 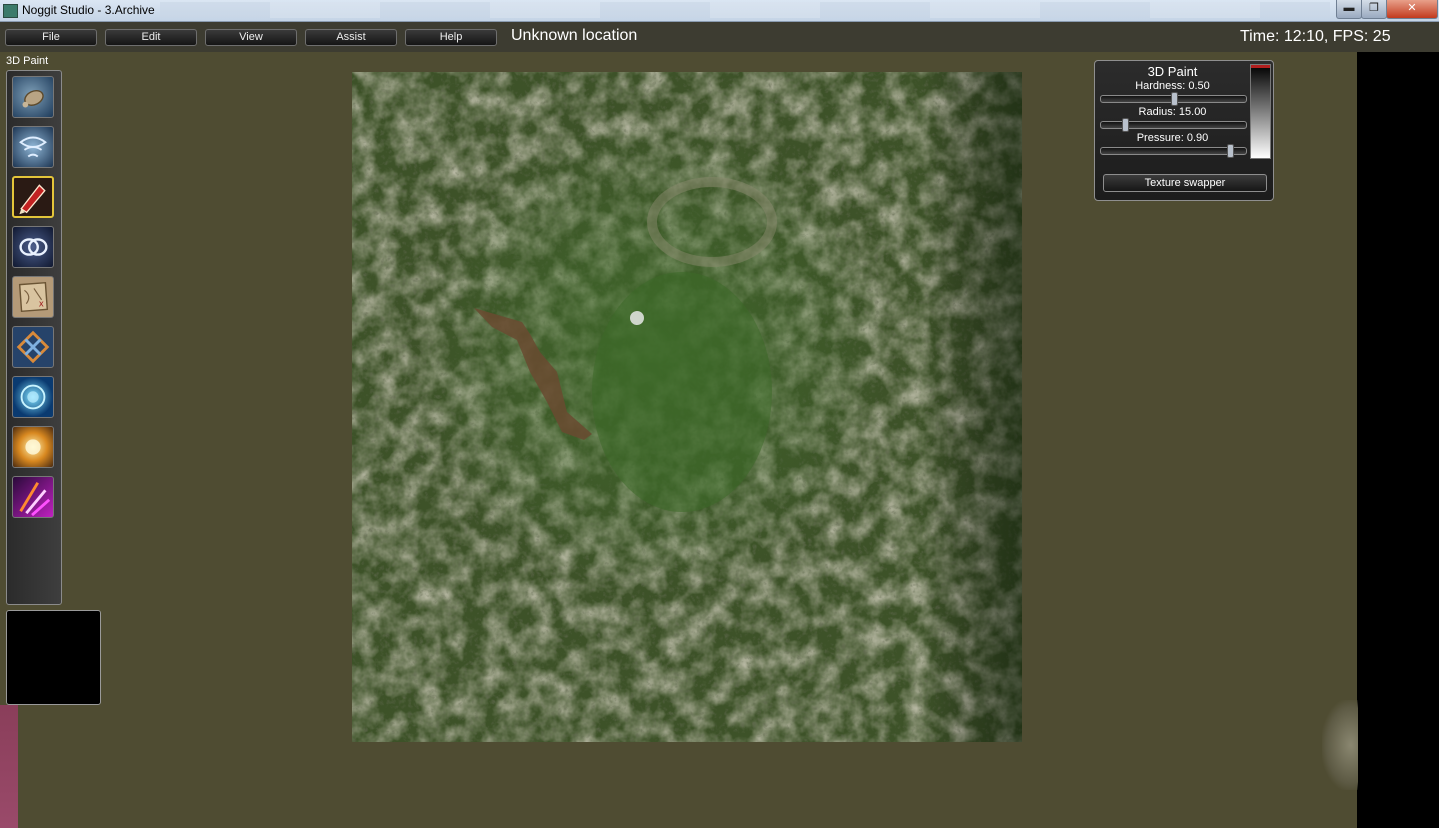 I want to click on brush-panel-title: 3D Paint, so click(x=1172, y=71).